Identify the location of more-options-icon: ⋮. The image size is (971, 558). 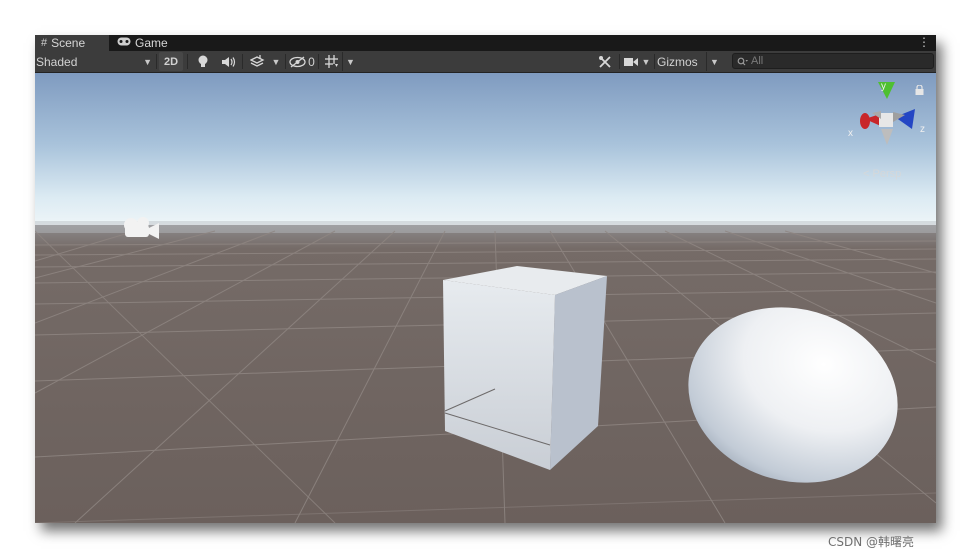
(924, 43).